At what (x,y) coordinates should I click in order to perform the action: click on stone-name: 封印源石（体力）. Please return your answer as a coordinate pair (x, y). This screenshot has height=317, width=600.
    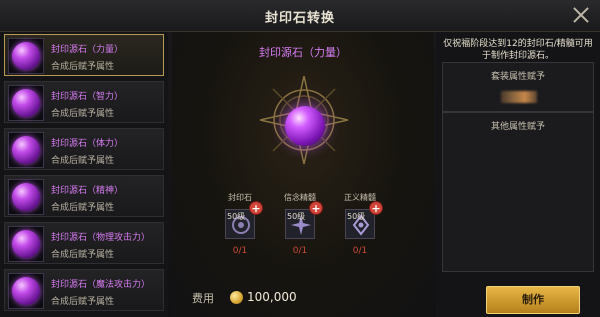
    Looking at the image, I should click on (87, 144).